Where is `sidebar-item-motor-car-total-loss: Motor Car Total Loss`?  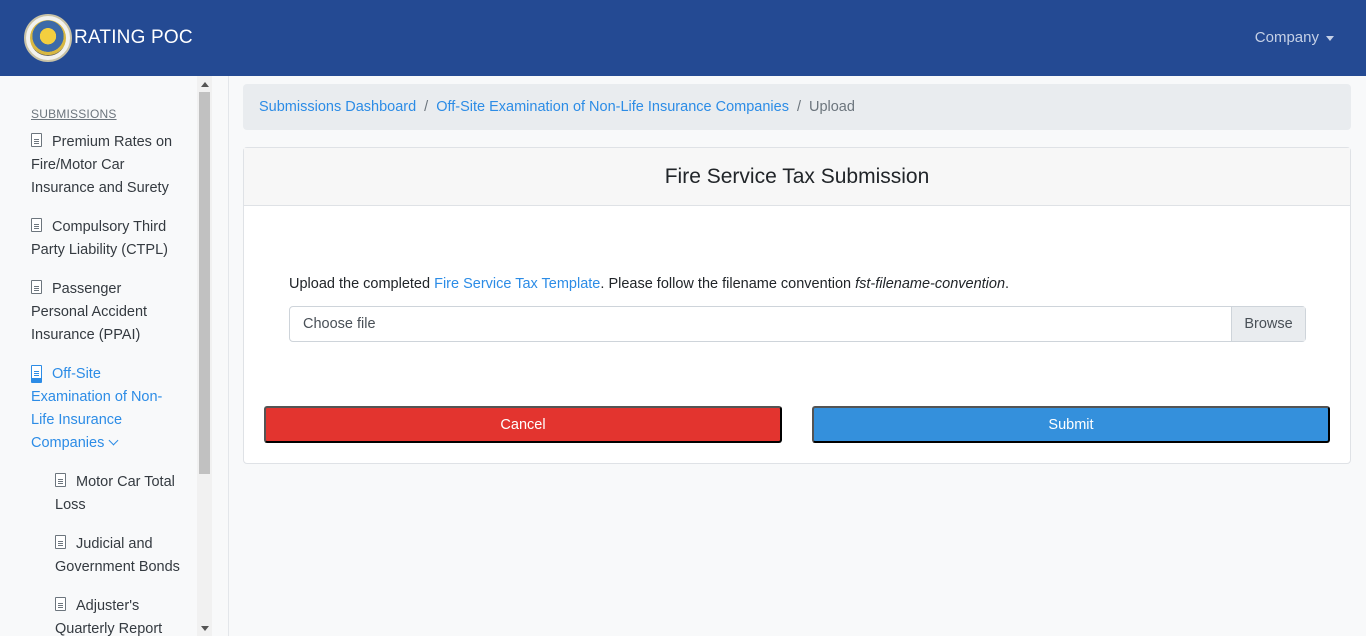 sidebar-item-motor-car-total-loss: Motor Car Total Loss is located at coordinates (119, 494).